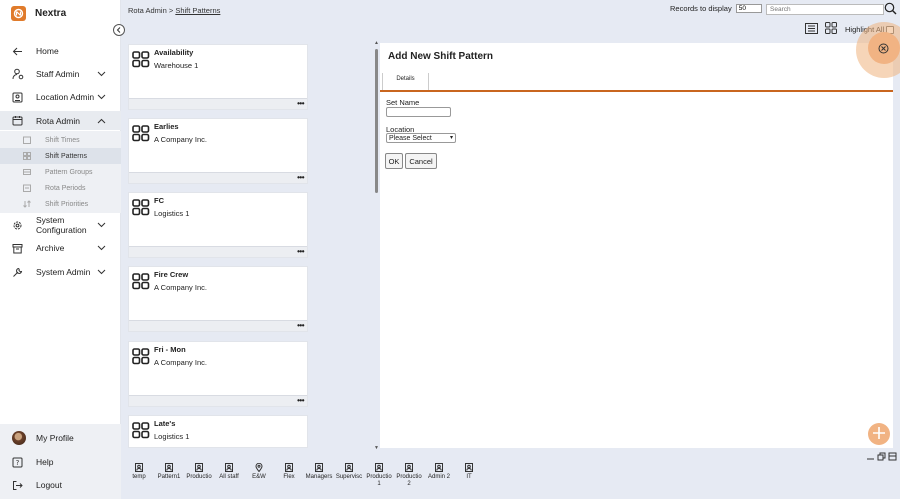  Describe the element at coordinates (18, 74) in the screenshot. I see `user-settings-icon` at that location.